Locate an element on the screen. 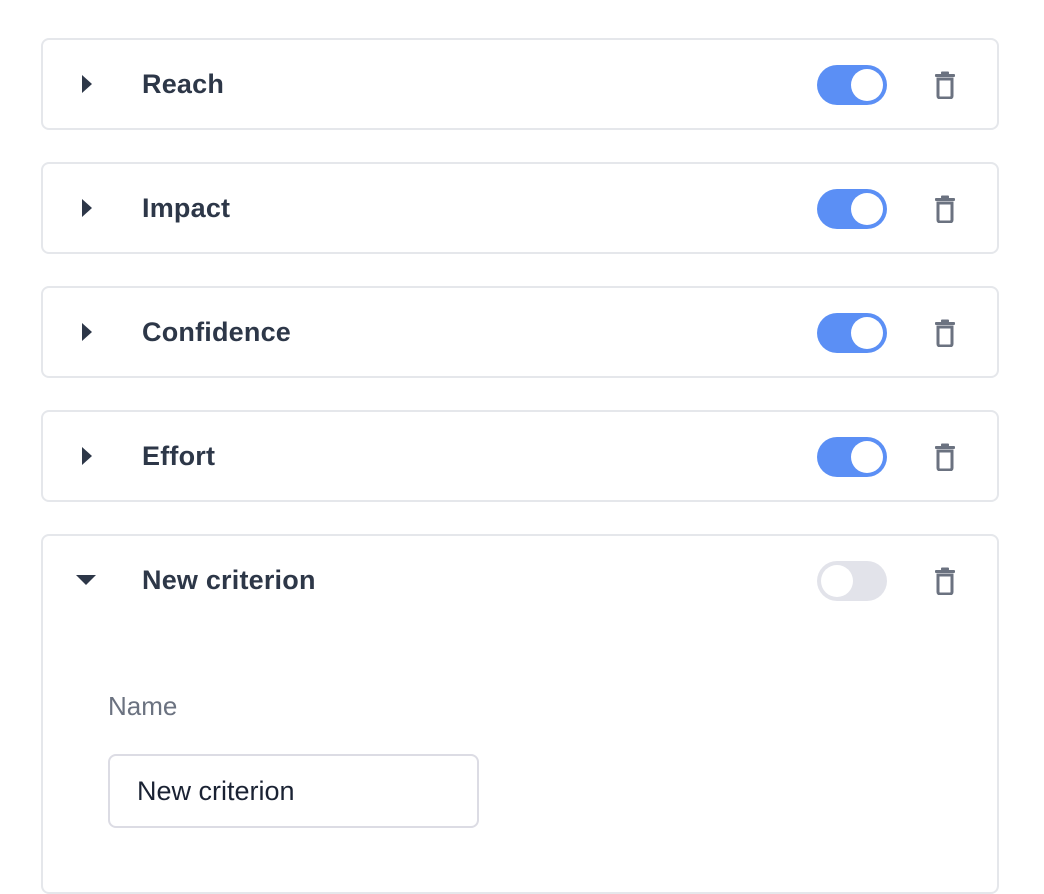  name-input is located at coordinates (293, 791).